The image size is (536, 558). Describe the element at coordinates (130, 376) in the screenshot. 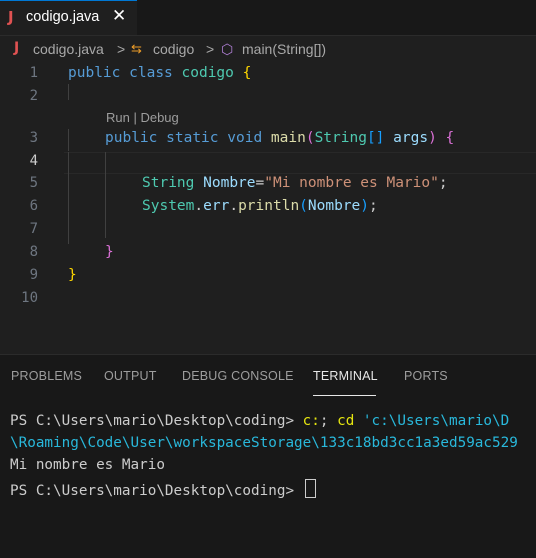

I see `tab-output: OUTPUT` at that location.